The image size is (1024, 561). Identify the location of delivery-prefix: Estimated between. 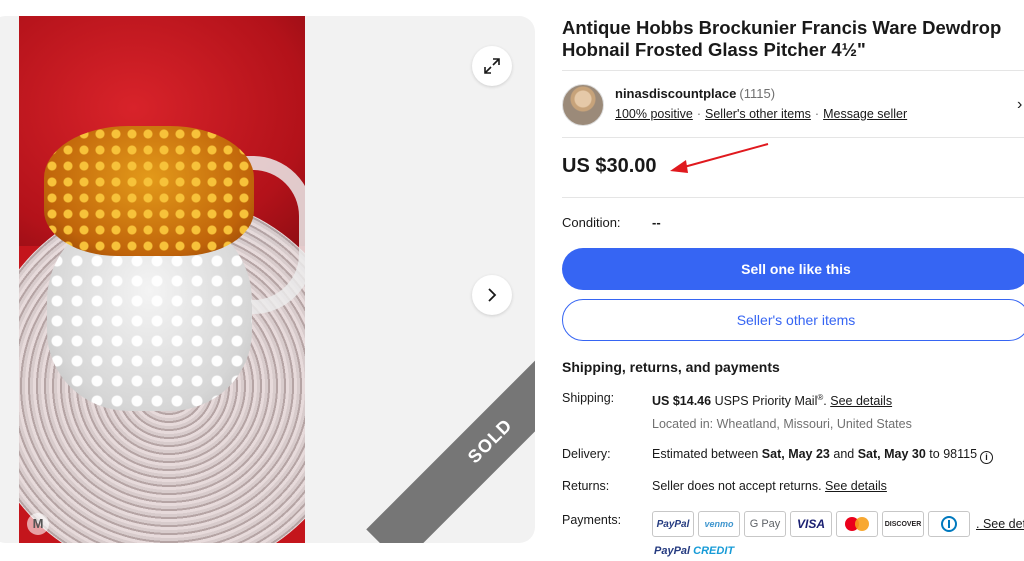
(705, 454).